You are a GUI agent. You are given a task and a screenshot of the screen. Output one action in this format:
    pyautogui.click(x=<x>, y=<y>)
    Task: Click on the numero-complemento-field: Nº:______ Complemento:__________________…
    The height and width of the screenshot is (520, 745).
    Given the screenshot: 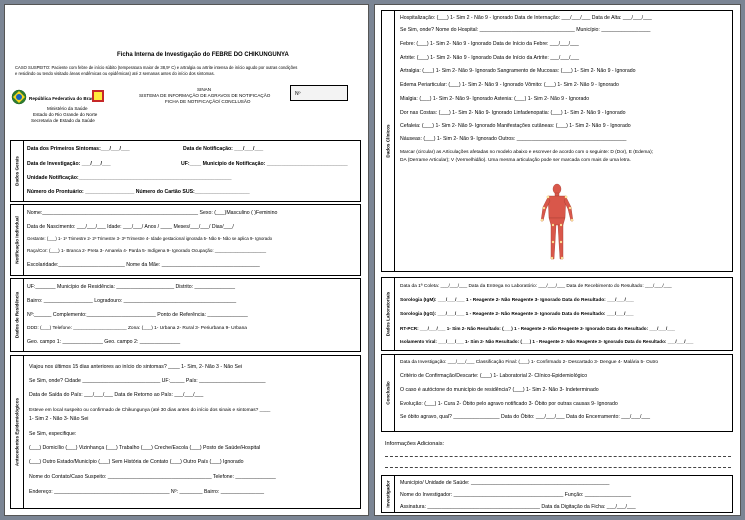 What is the action you would take?
    pyautogui.click(x=137, y=315)
    